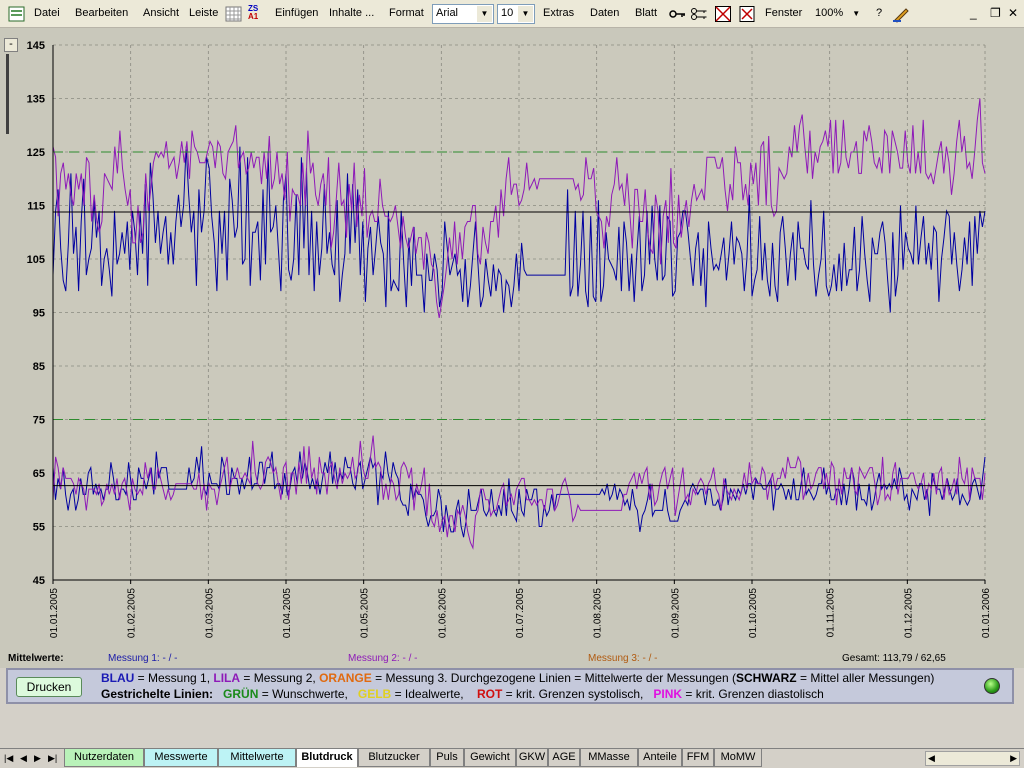 The width and height of the screenshot is (1024, 768). What do you see at coordinates (783, 13) in the screenshot?
I see `menu-fenster: Fenster` at bounding box center [783, 13].